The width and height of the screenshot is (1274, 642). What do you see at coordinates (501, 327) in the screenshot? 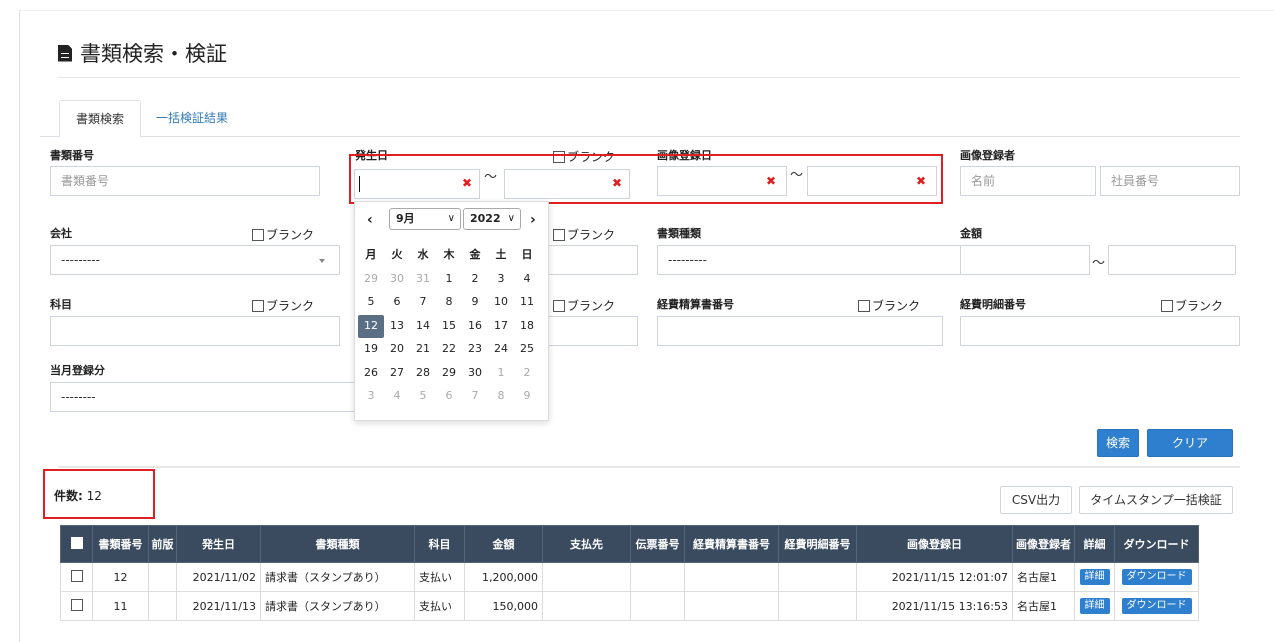
I see `calendar-day: 17` at bounding box center [501, 327].